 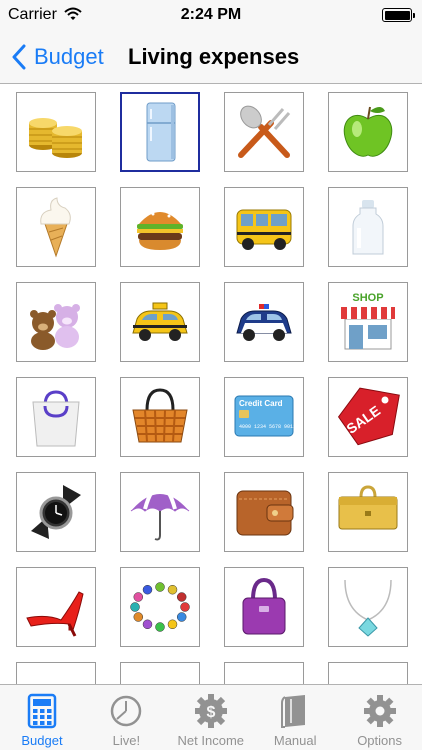 I want to click on lipstick-icon, so click(x=160, y=676).